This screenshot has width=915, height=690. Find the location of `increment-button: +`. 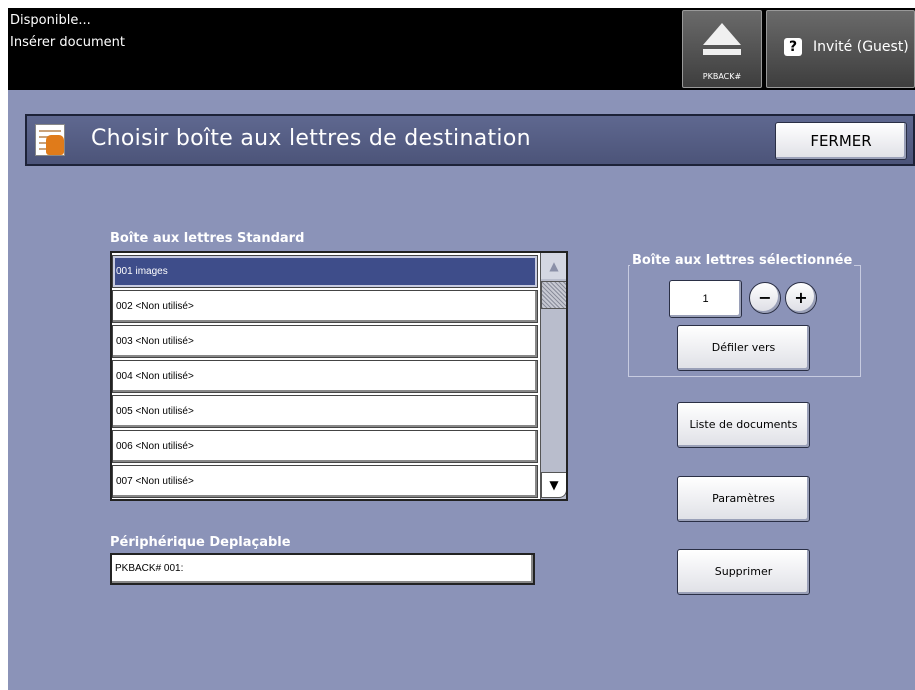

increment-button: + is located at coordinates (801, 298).